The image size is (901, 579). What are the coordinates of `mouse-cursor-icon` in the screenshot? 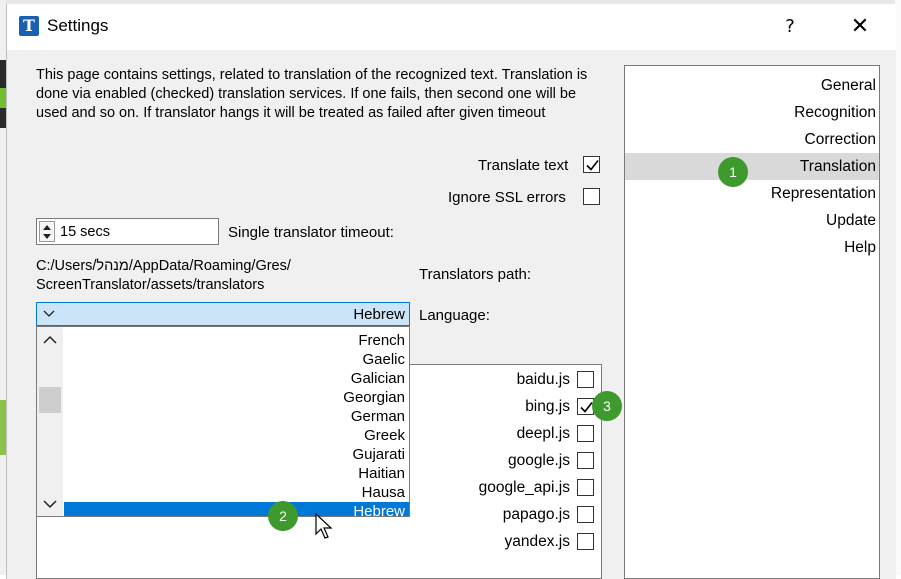 It's located at (324, 526).